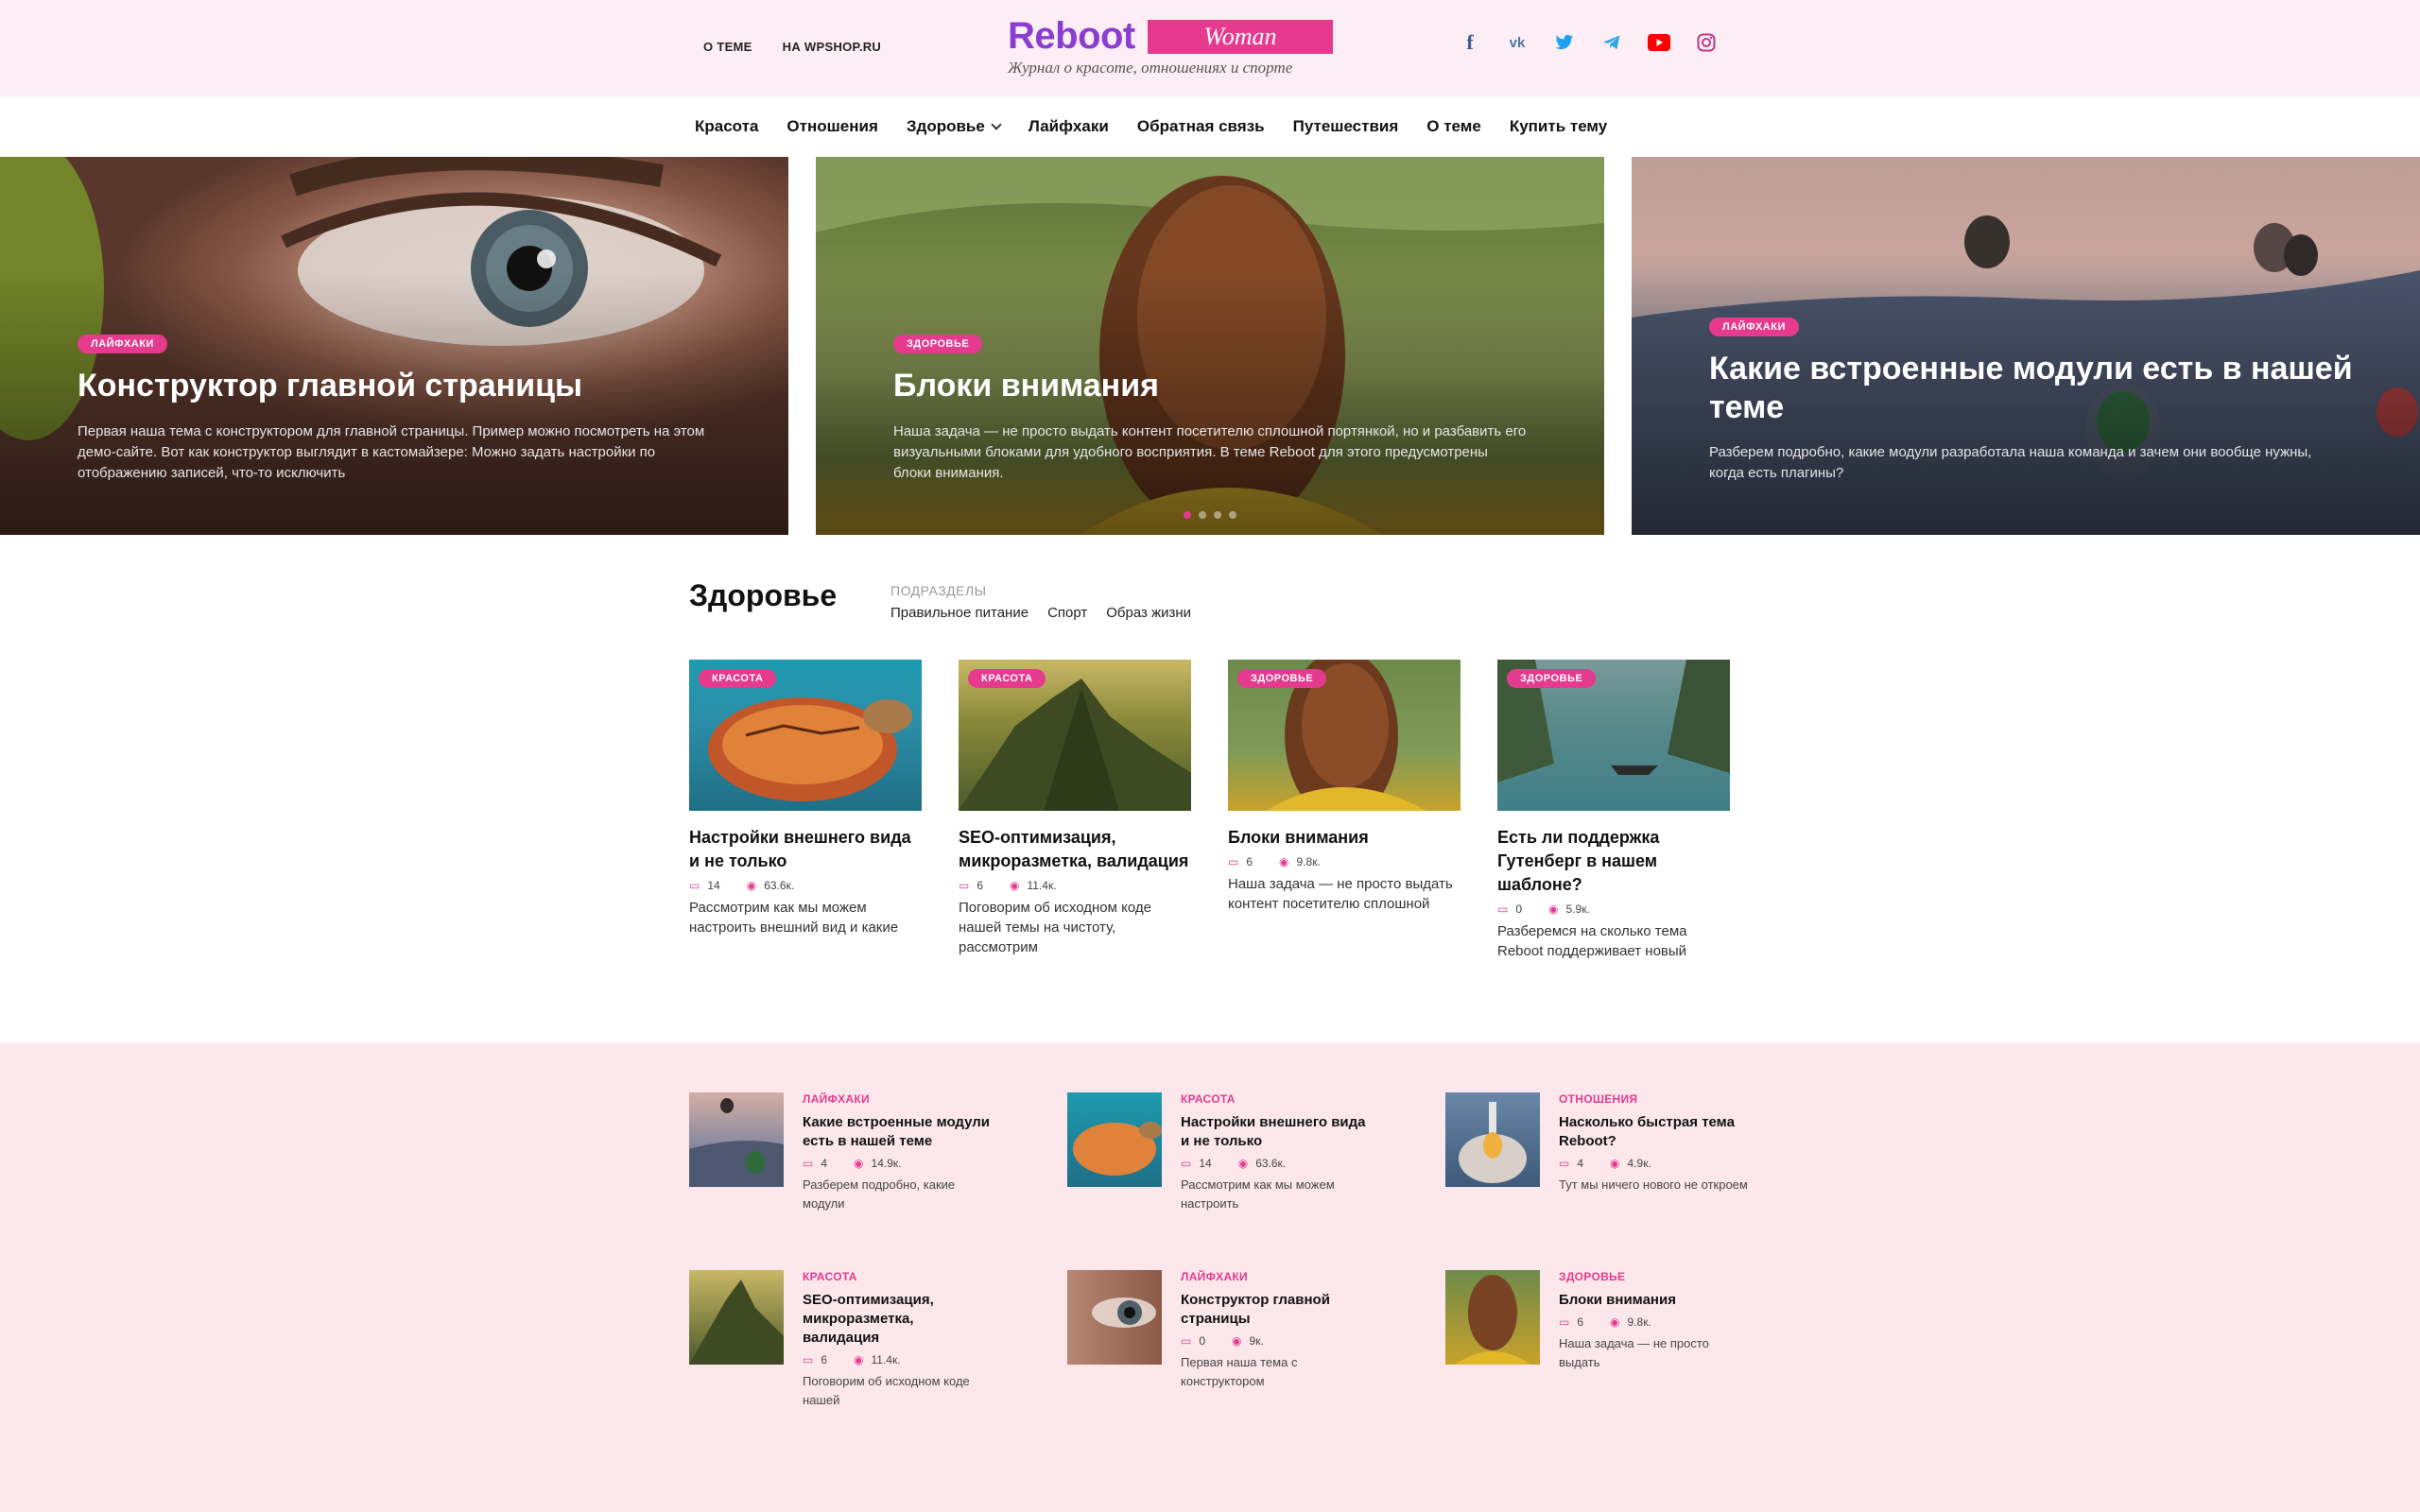  I want to click on hero-title: Конструктор главной страницы, so click(405, 386).